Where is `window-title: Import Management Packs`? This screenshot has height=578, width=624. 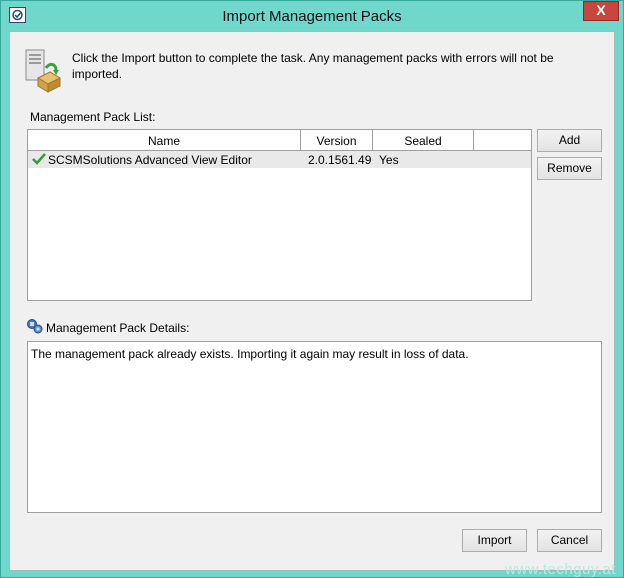 window-title: Import Management Packs is located at coordinates (312, 16).